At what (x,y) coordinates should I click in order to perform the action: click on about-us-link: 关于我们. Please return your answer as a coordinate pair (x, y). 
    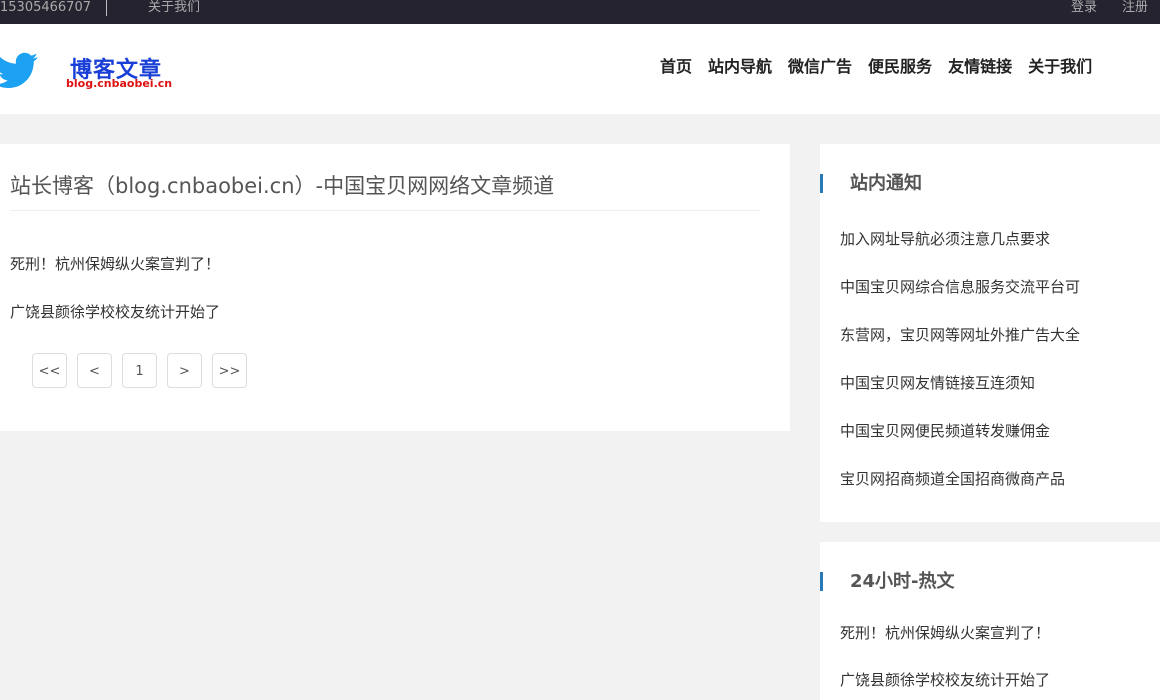
    Looking at the image, I should click on (174, 8).